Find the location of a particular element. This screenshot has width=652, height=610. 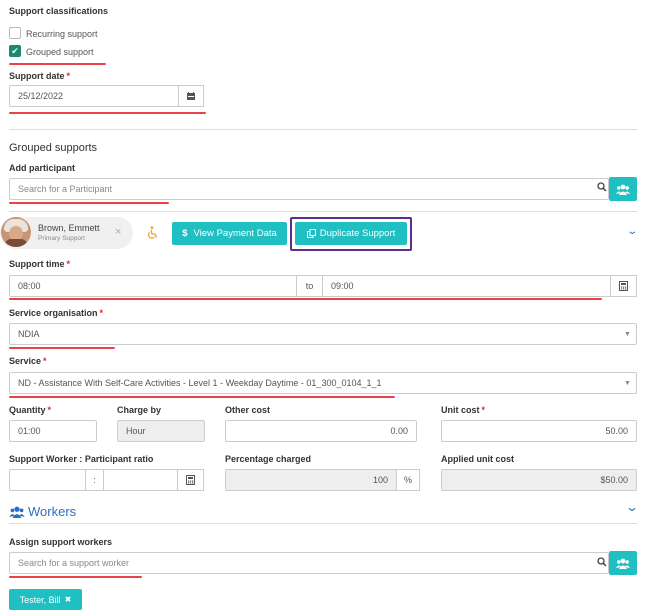

grouped-support-label: Grouped support is located at coordinates (60, 52).